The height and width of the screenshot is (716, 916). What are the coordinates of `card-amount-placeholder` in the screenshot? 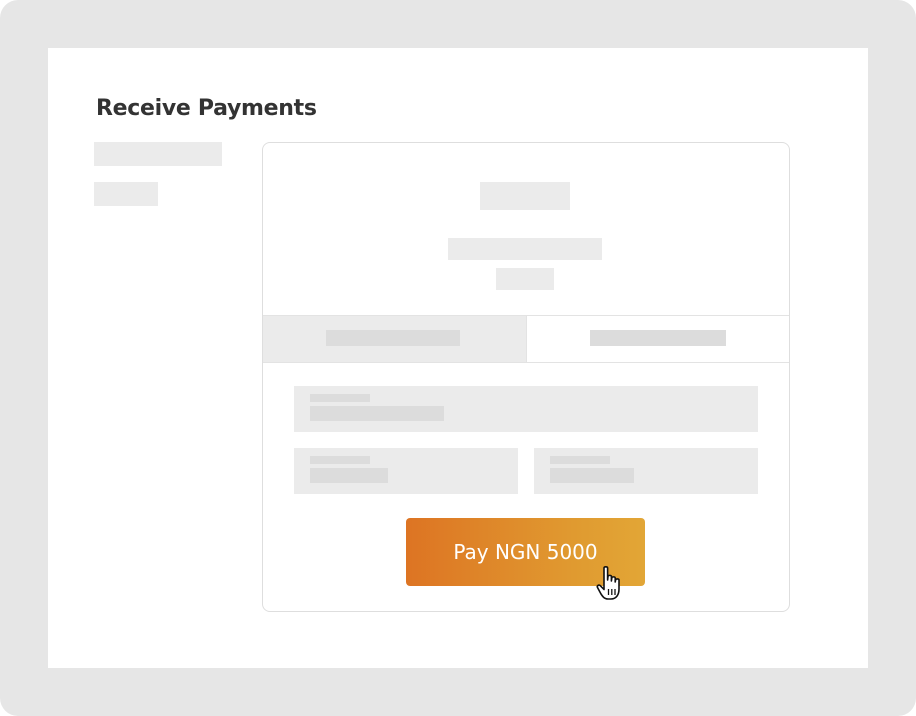 It's located at (525, 279).